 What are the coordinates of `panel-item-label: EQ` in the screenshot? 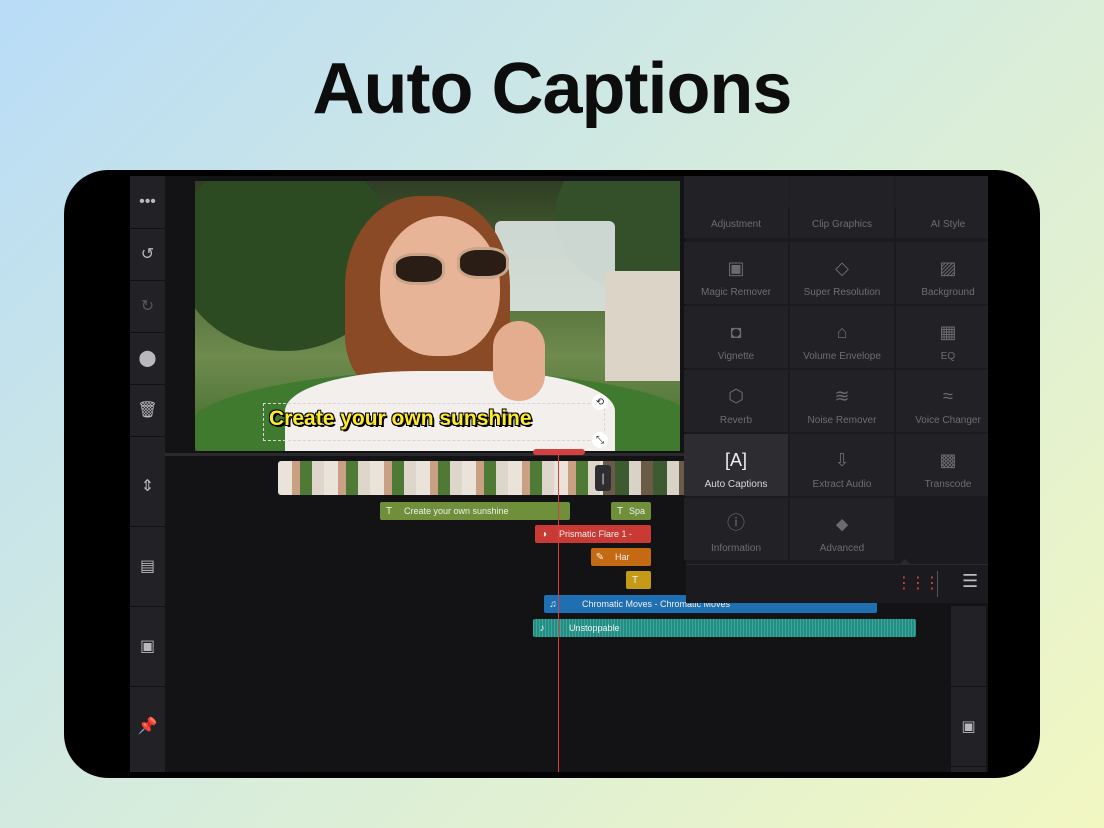 It's located at (948, 356).